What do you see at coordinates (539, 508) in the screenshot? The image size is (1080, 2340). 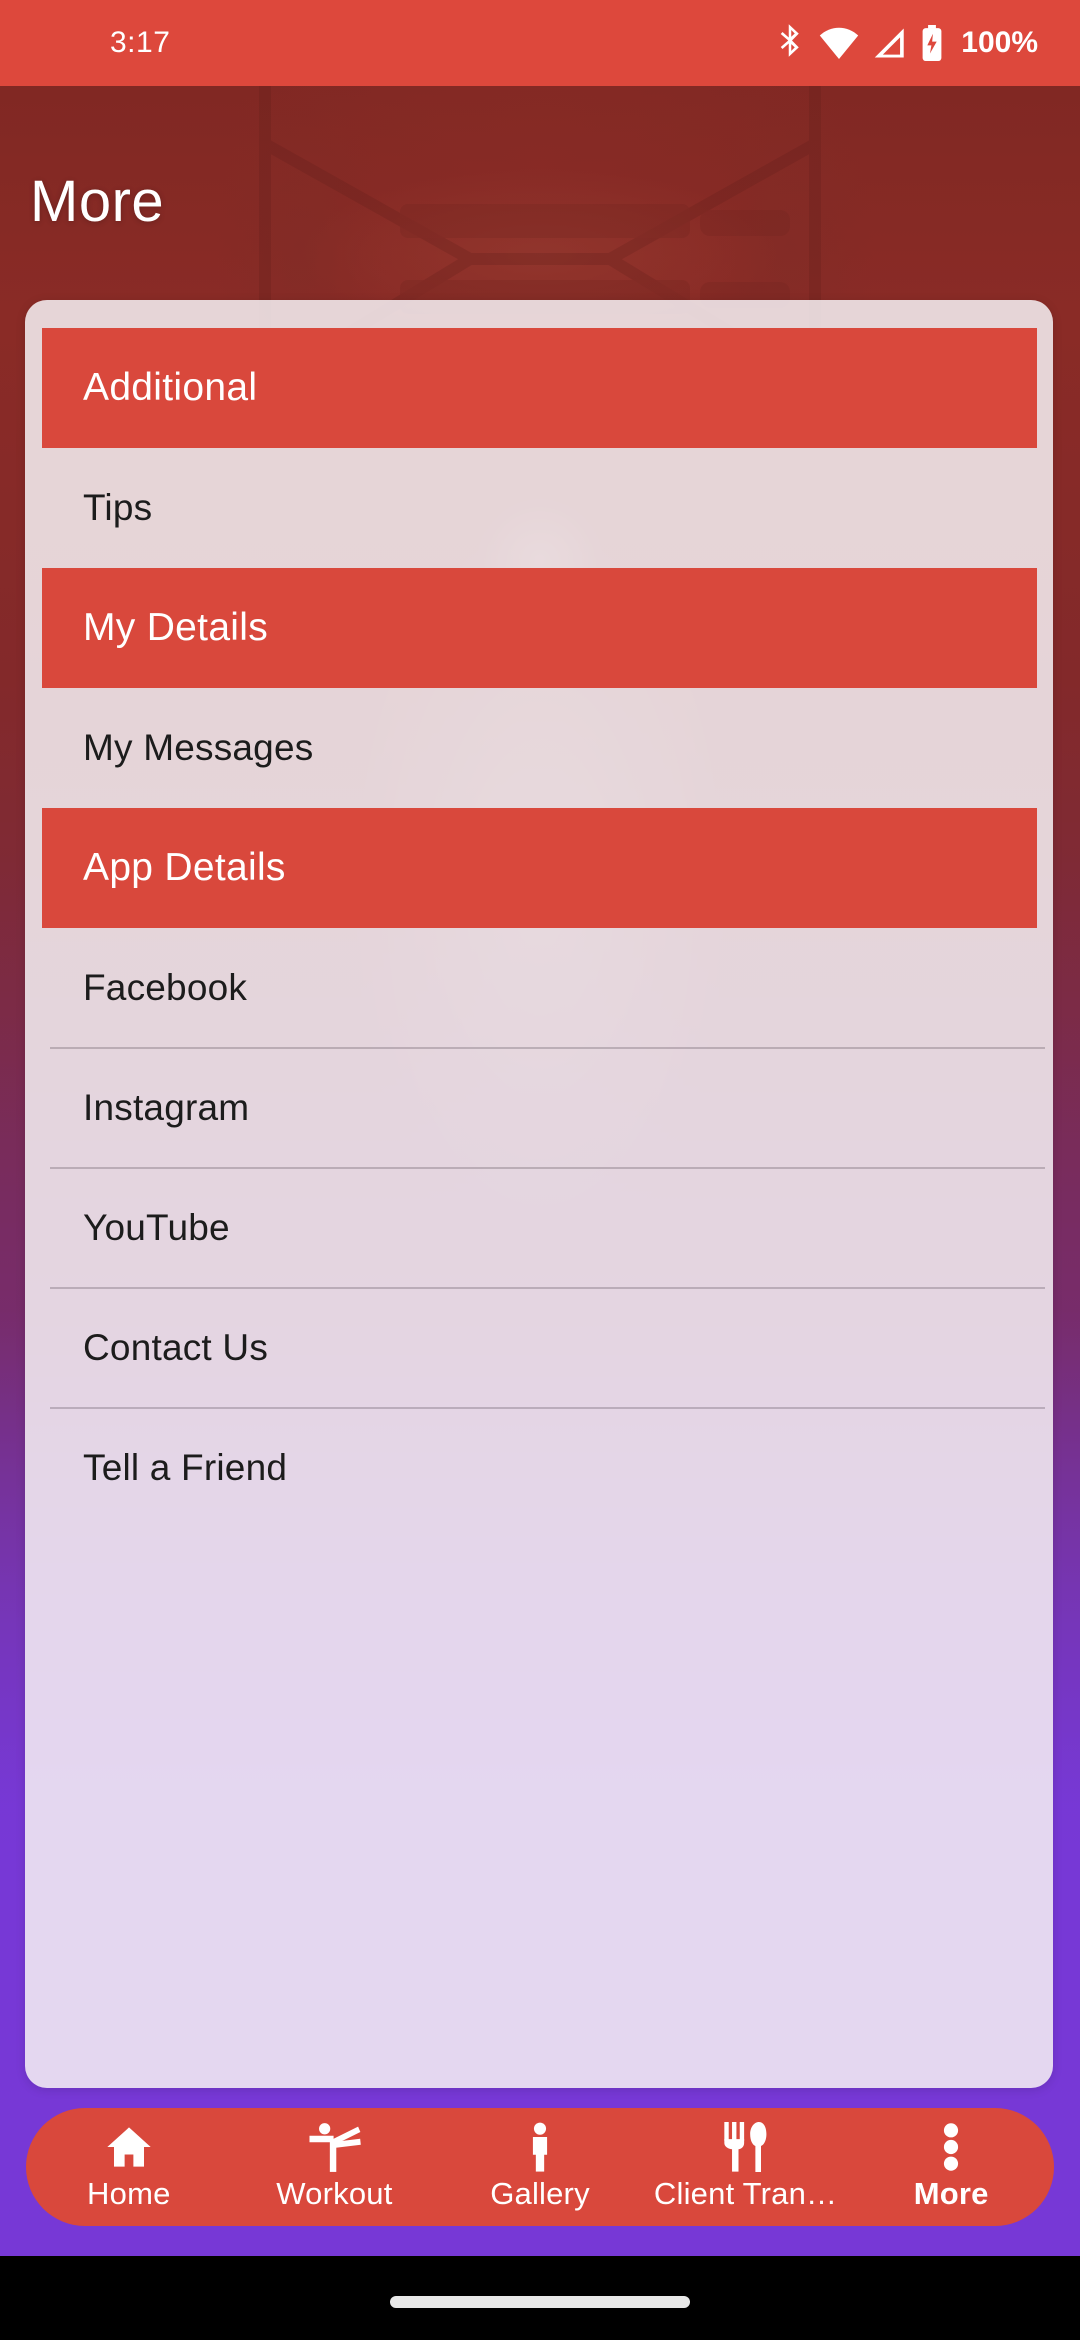 I see `list-item: Tips` at bounding box center [539, 508].